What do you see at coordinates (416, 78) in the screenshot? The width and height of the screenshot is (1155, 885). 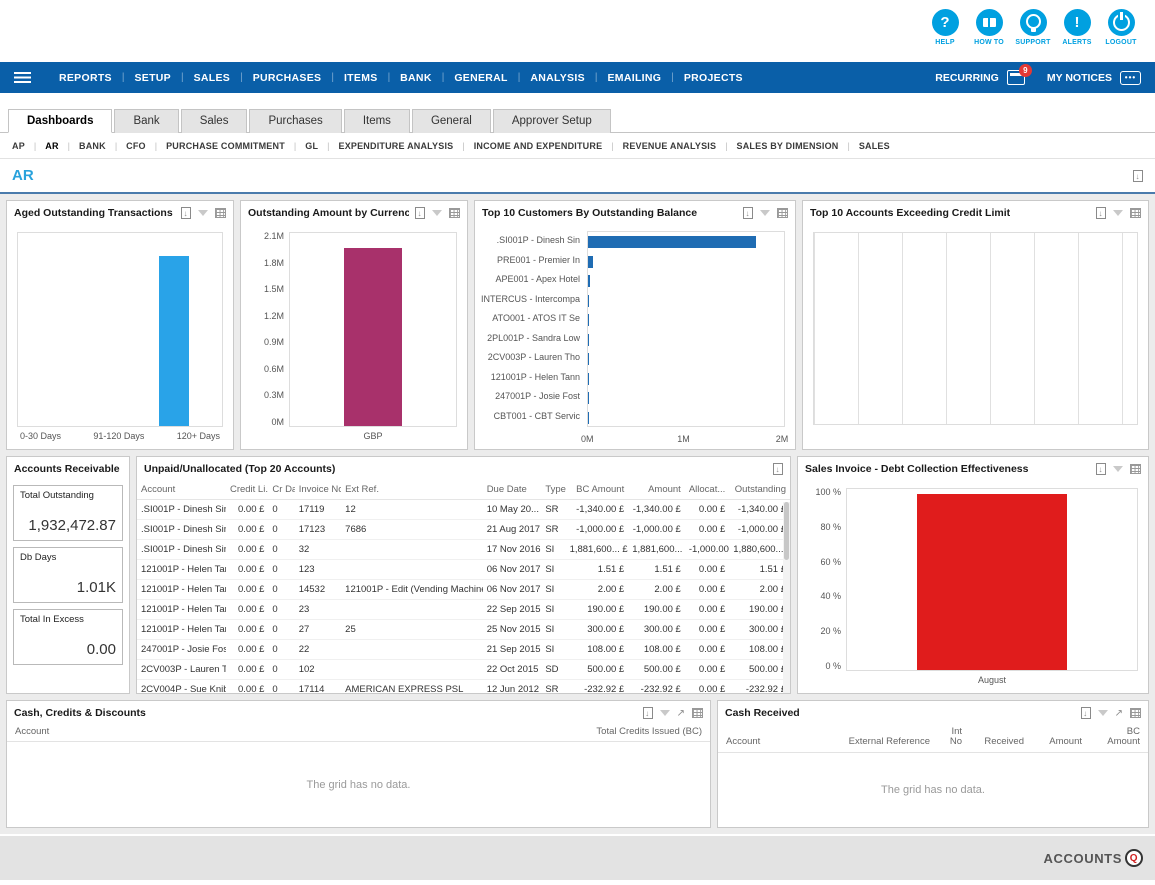 I see `nav-item-bank: BANK` at bounding box center [416, 78].